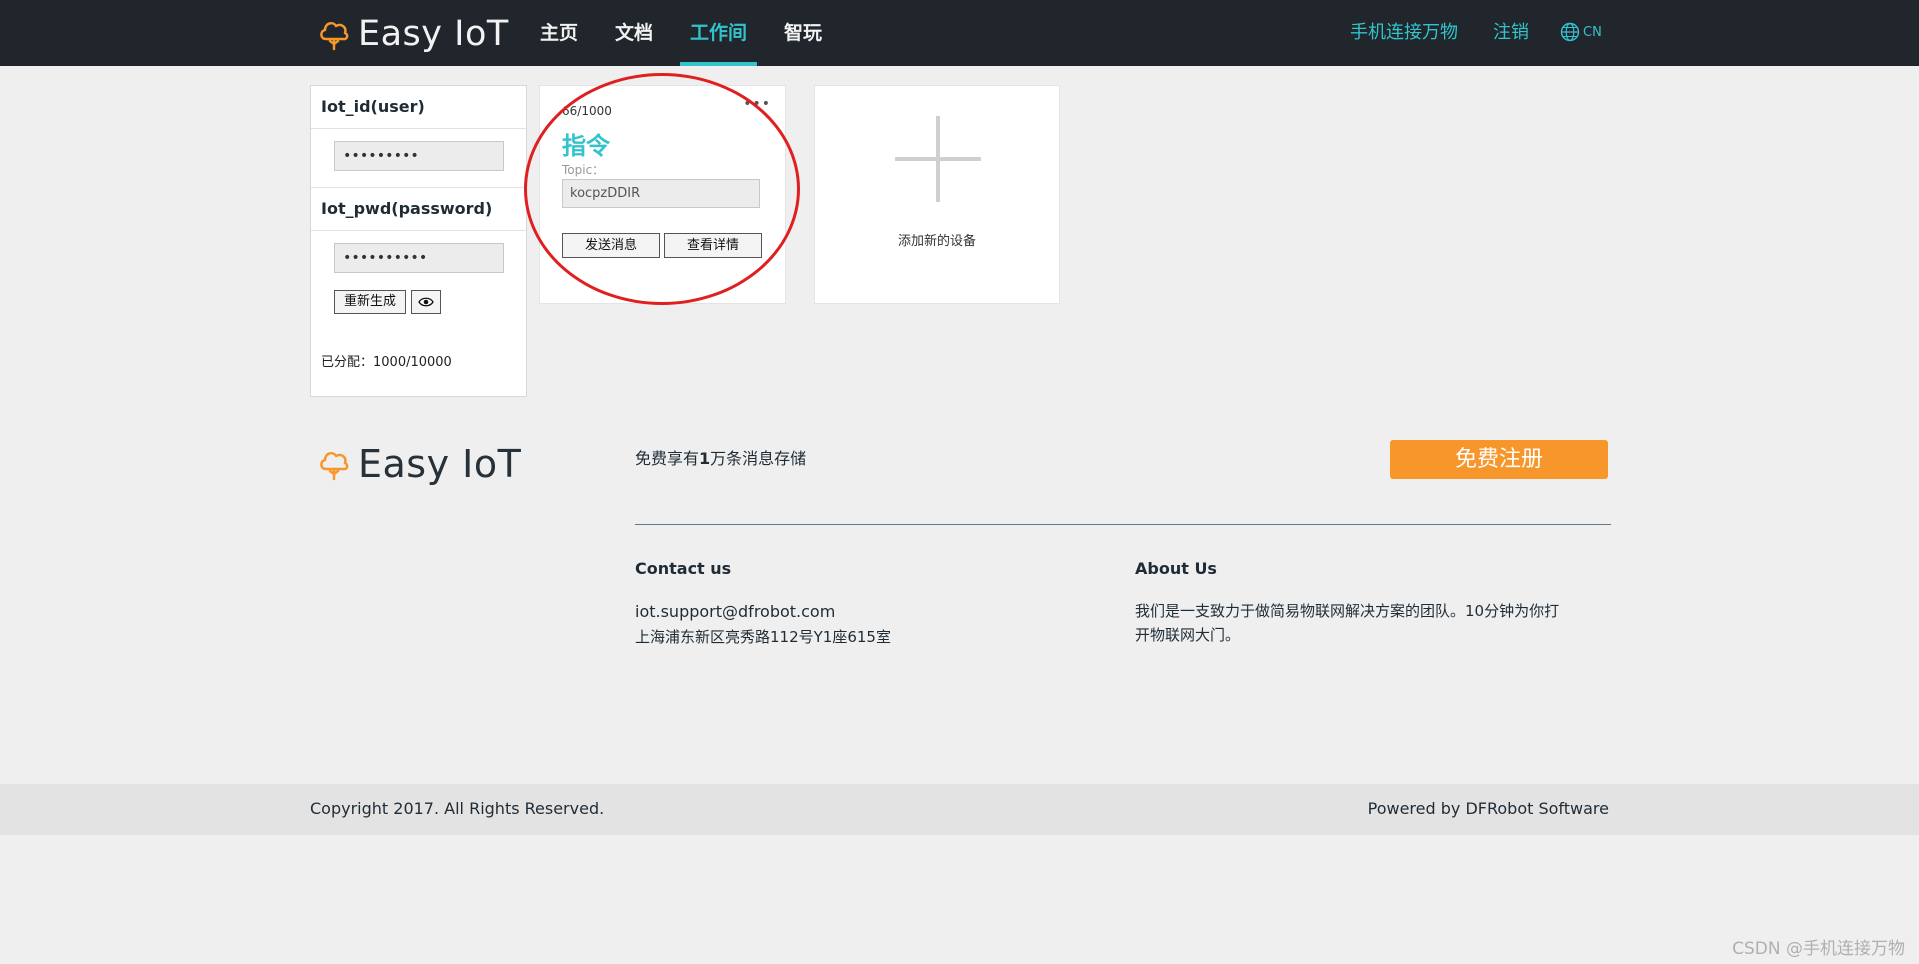 The image size is (1919, 964). Describe the element at coordinates (1581, 32) in the screenshot. I see `language-switch: CN` at that location.